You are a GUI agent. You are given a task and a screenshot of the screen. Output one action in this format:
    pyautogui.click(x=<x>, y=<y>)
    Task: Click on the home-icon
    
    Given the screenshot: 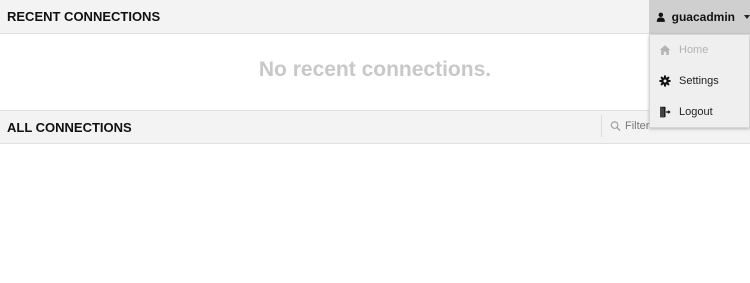 What is the action you would take?
    pyautogui.click(x=665, y=50)
    